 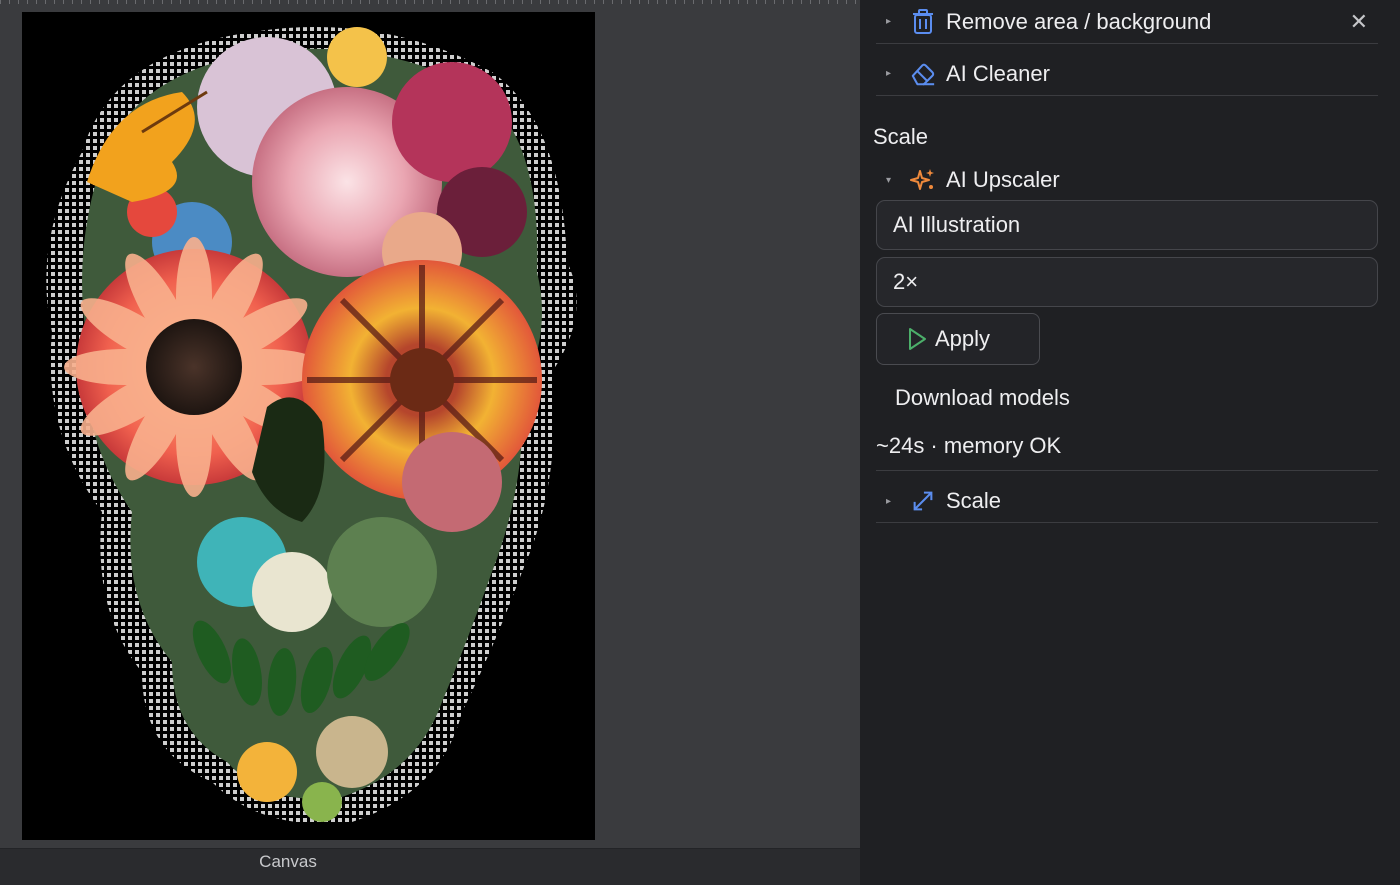 I want to click on section-scale: ▸ Scale, so click(x=1127, y=501).